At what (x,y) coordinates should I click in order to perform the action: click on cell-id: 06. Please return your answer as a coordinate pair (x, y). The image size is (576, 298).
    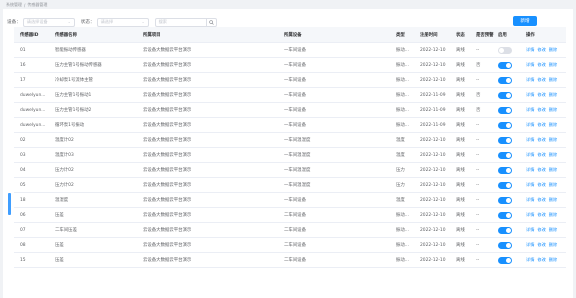
    Looking at the image, I should click on (23, 215).